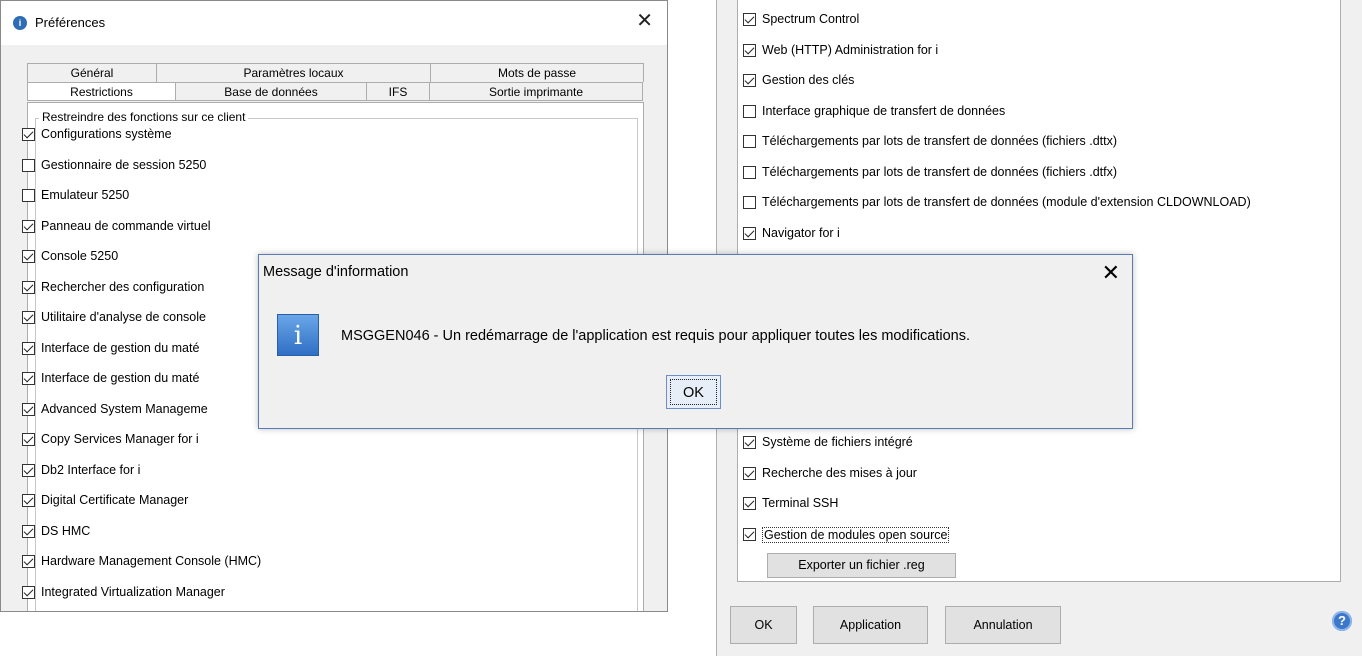  What do you see at coordinates (850, 49) in the screenshot?
I see `checkbox-label: Web (HTTP) Administration for i` at bounding box center [850, 49].